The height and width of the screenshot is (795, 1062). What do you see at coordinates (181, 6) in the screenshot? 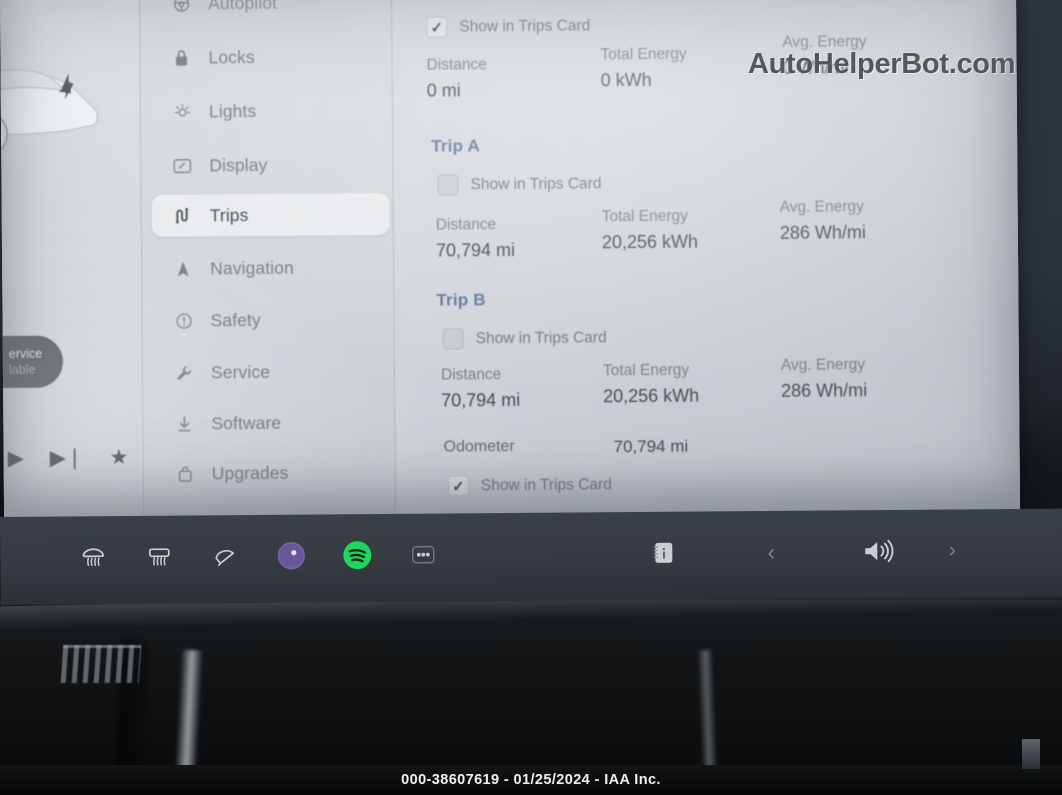
I see `steering-wheel-icon` at bounding box center [181, 6].